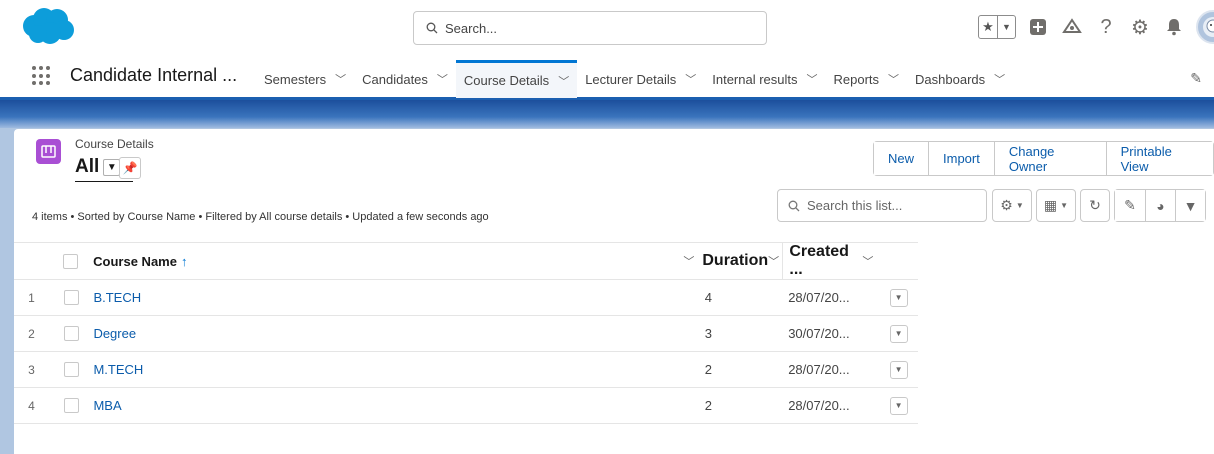 The height and width of the screenshot is (454, 1214). I want to click on course-name-link: MBA, so click(385, 405).